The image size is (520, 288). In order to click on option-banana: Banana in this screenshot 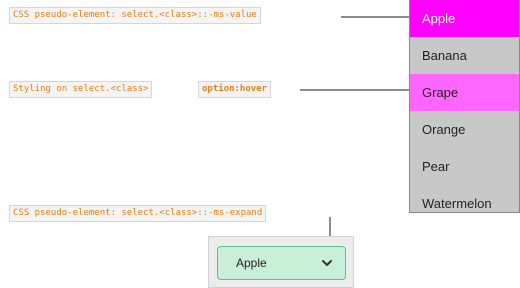, I will do `click(464, 55)`.